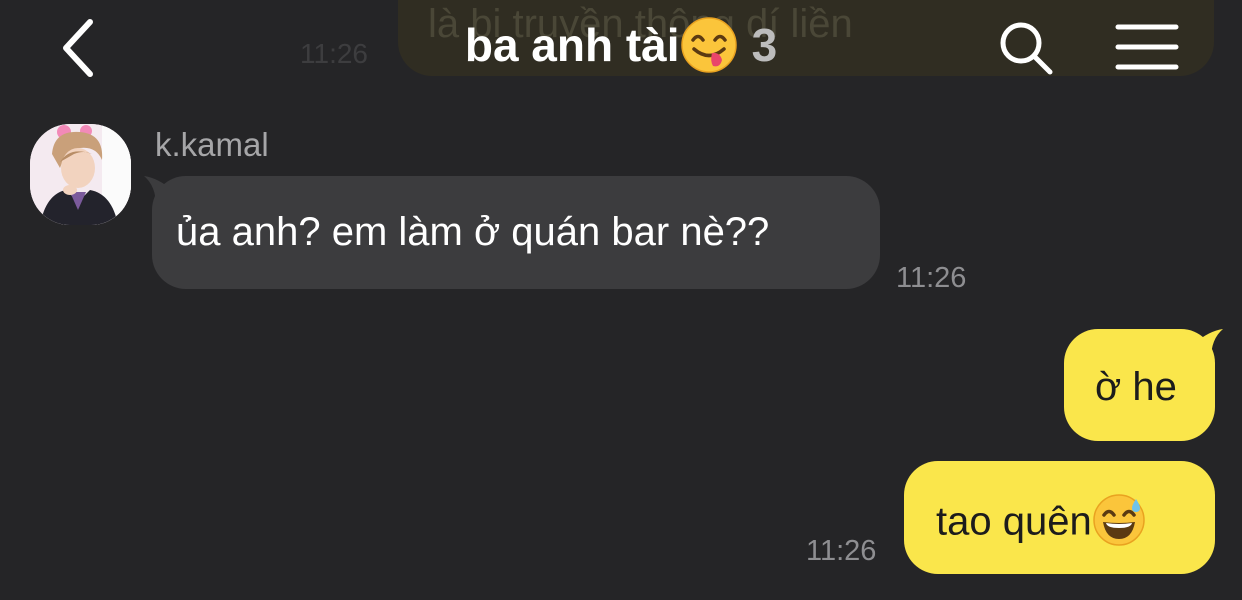  I want to click on outgoing-message-bubble: tao quên, so click(1059, 517).